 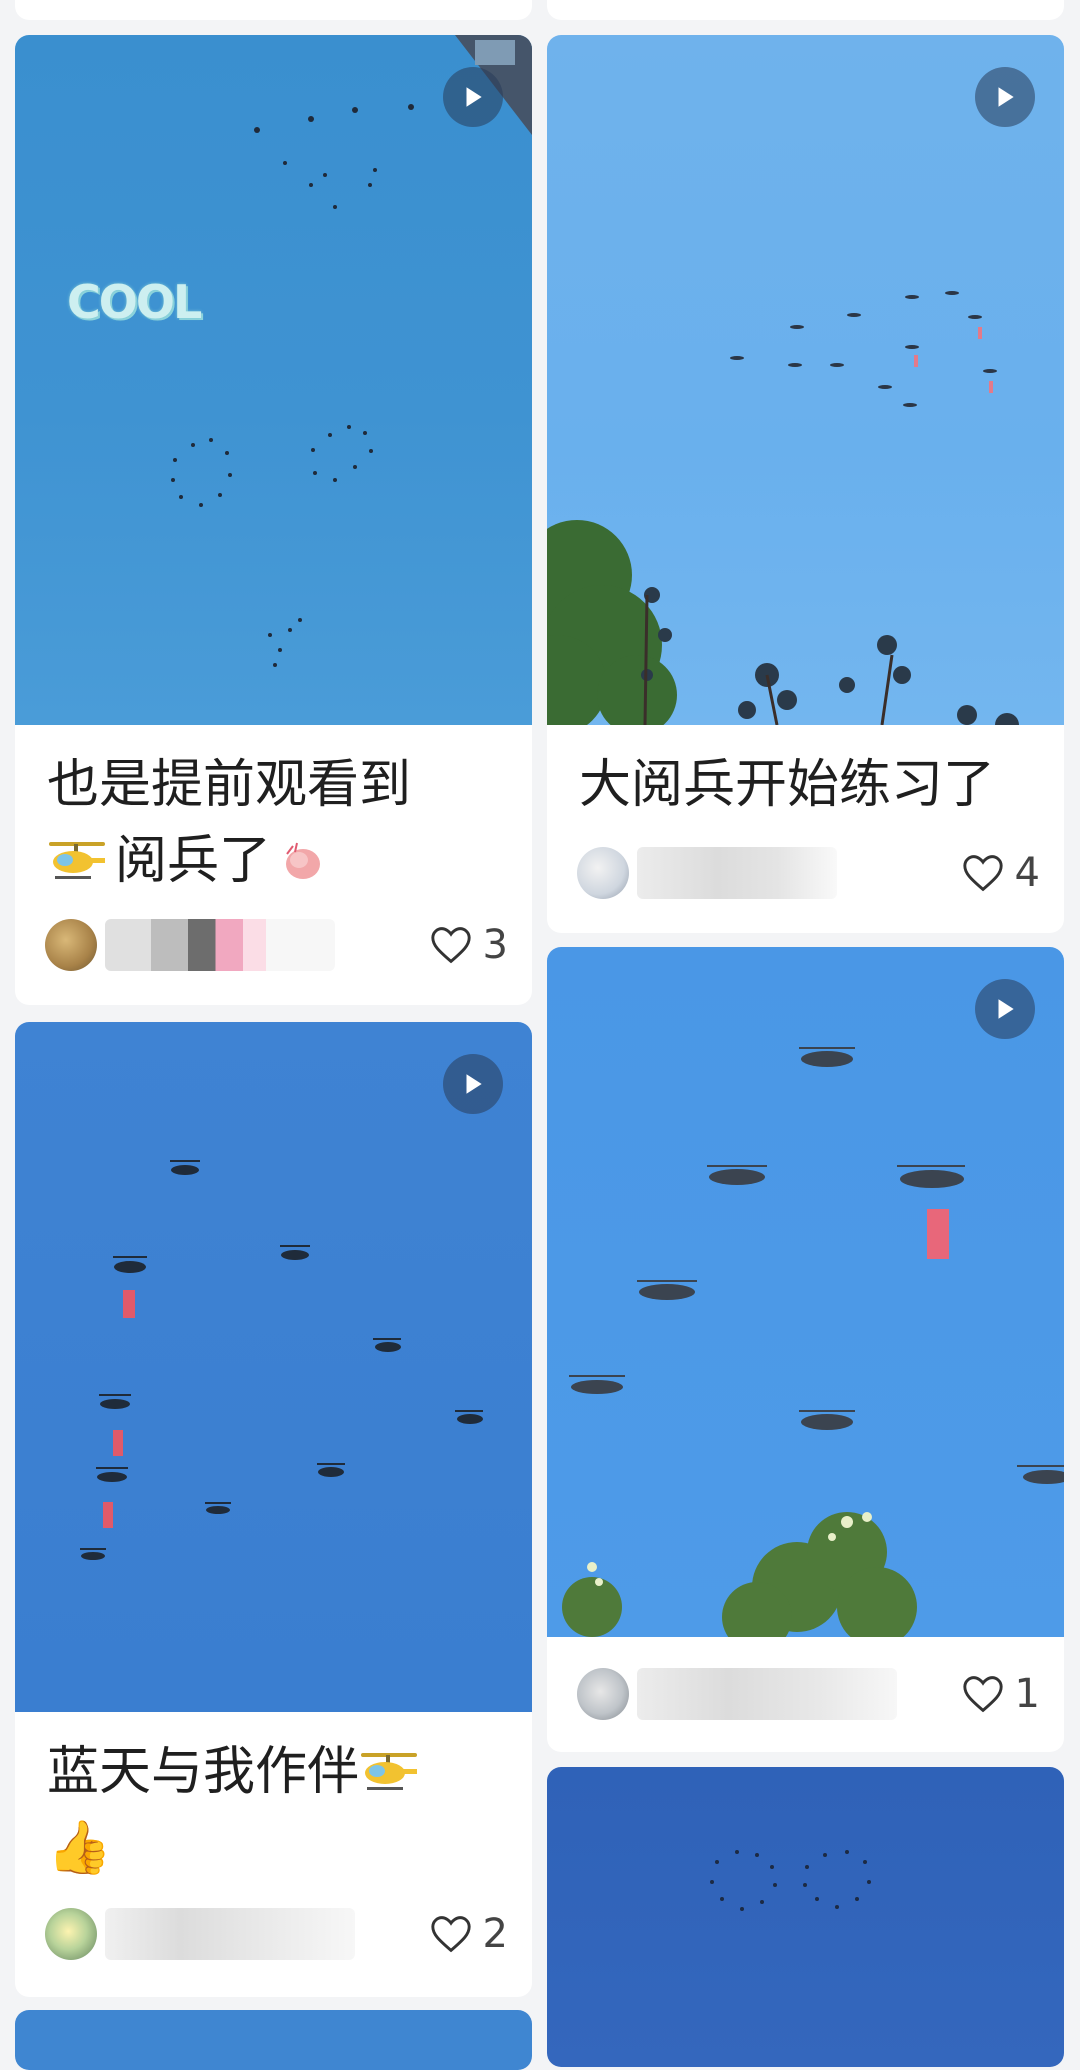 I want to click on blush-hands-emoji-icon, so click(x=303, y=860).